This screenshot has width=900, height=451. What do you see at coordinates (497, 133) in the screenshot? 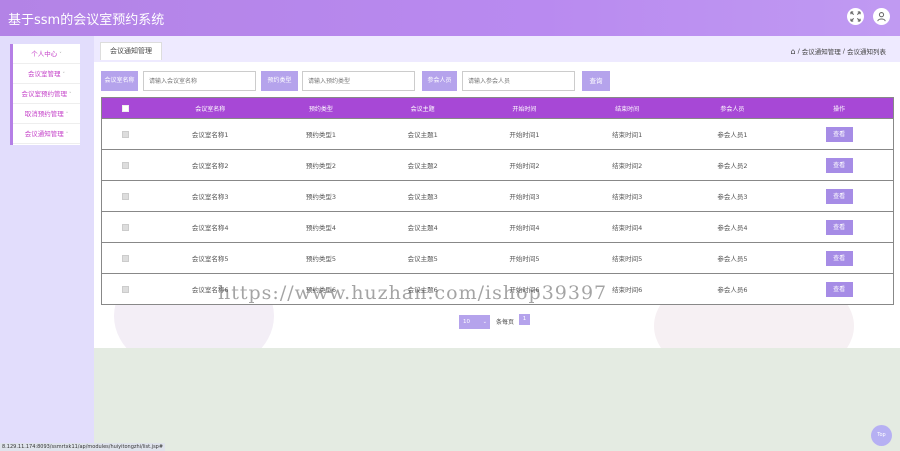
I see `table-row: 会议室名称1 预约类型1 会议主题1 开始时间1 结束时间1 参会人员1 查看` at bounding box center [497, 133].